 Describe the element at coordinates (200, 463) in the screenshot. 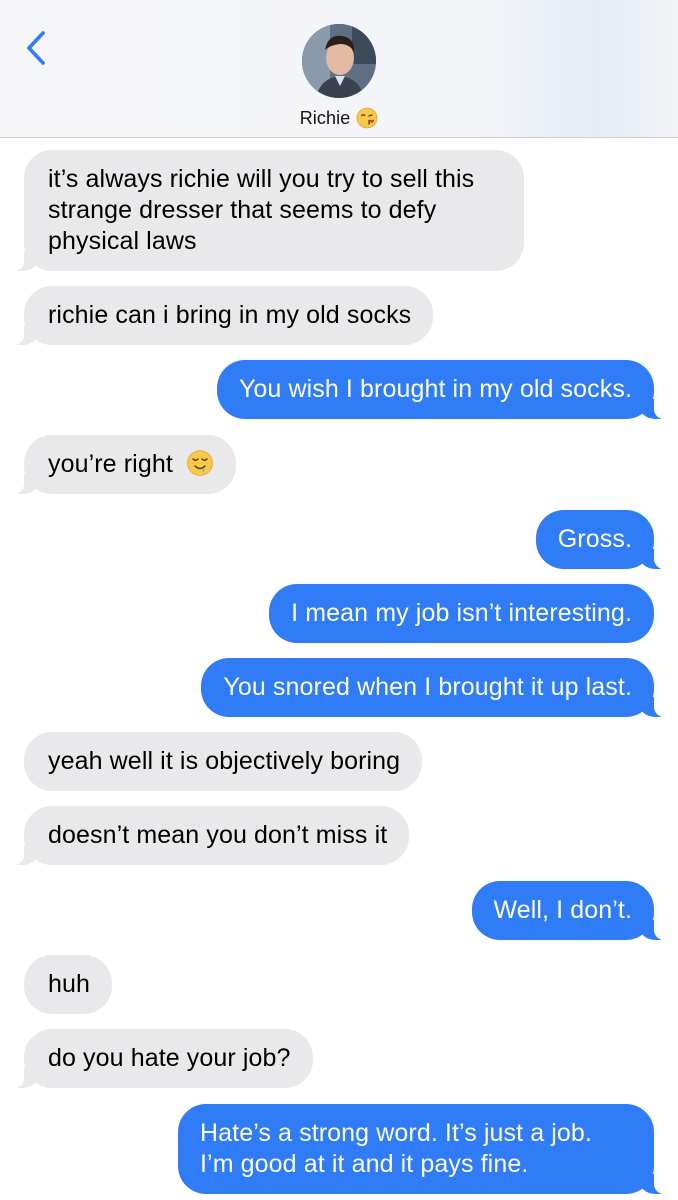

I see `drooling-face-emoji` at that location.